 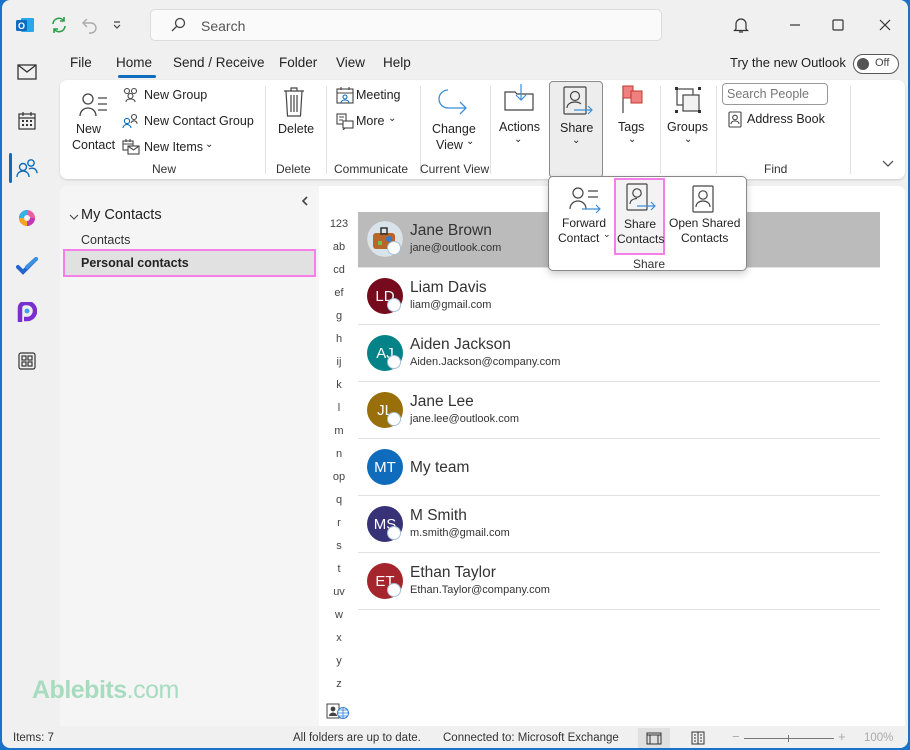 What do you see at coordinates (339, 224) in the screenshot?
I see `index-letter: 123` at bounding box center [339, 224].